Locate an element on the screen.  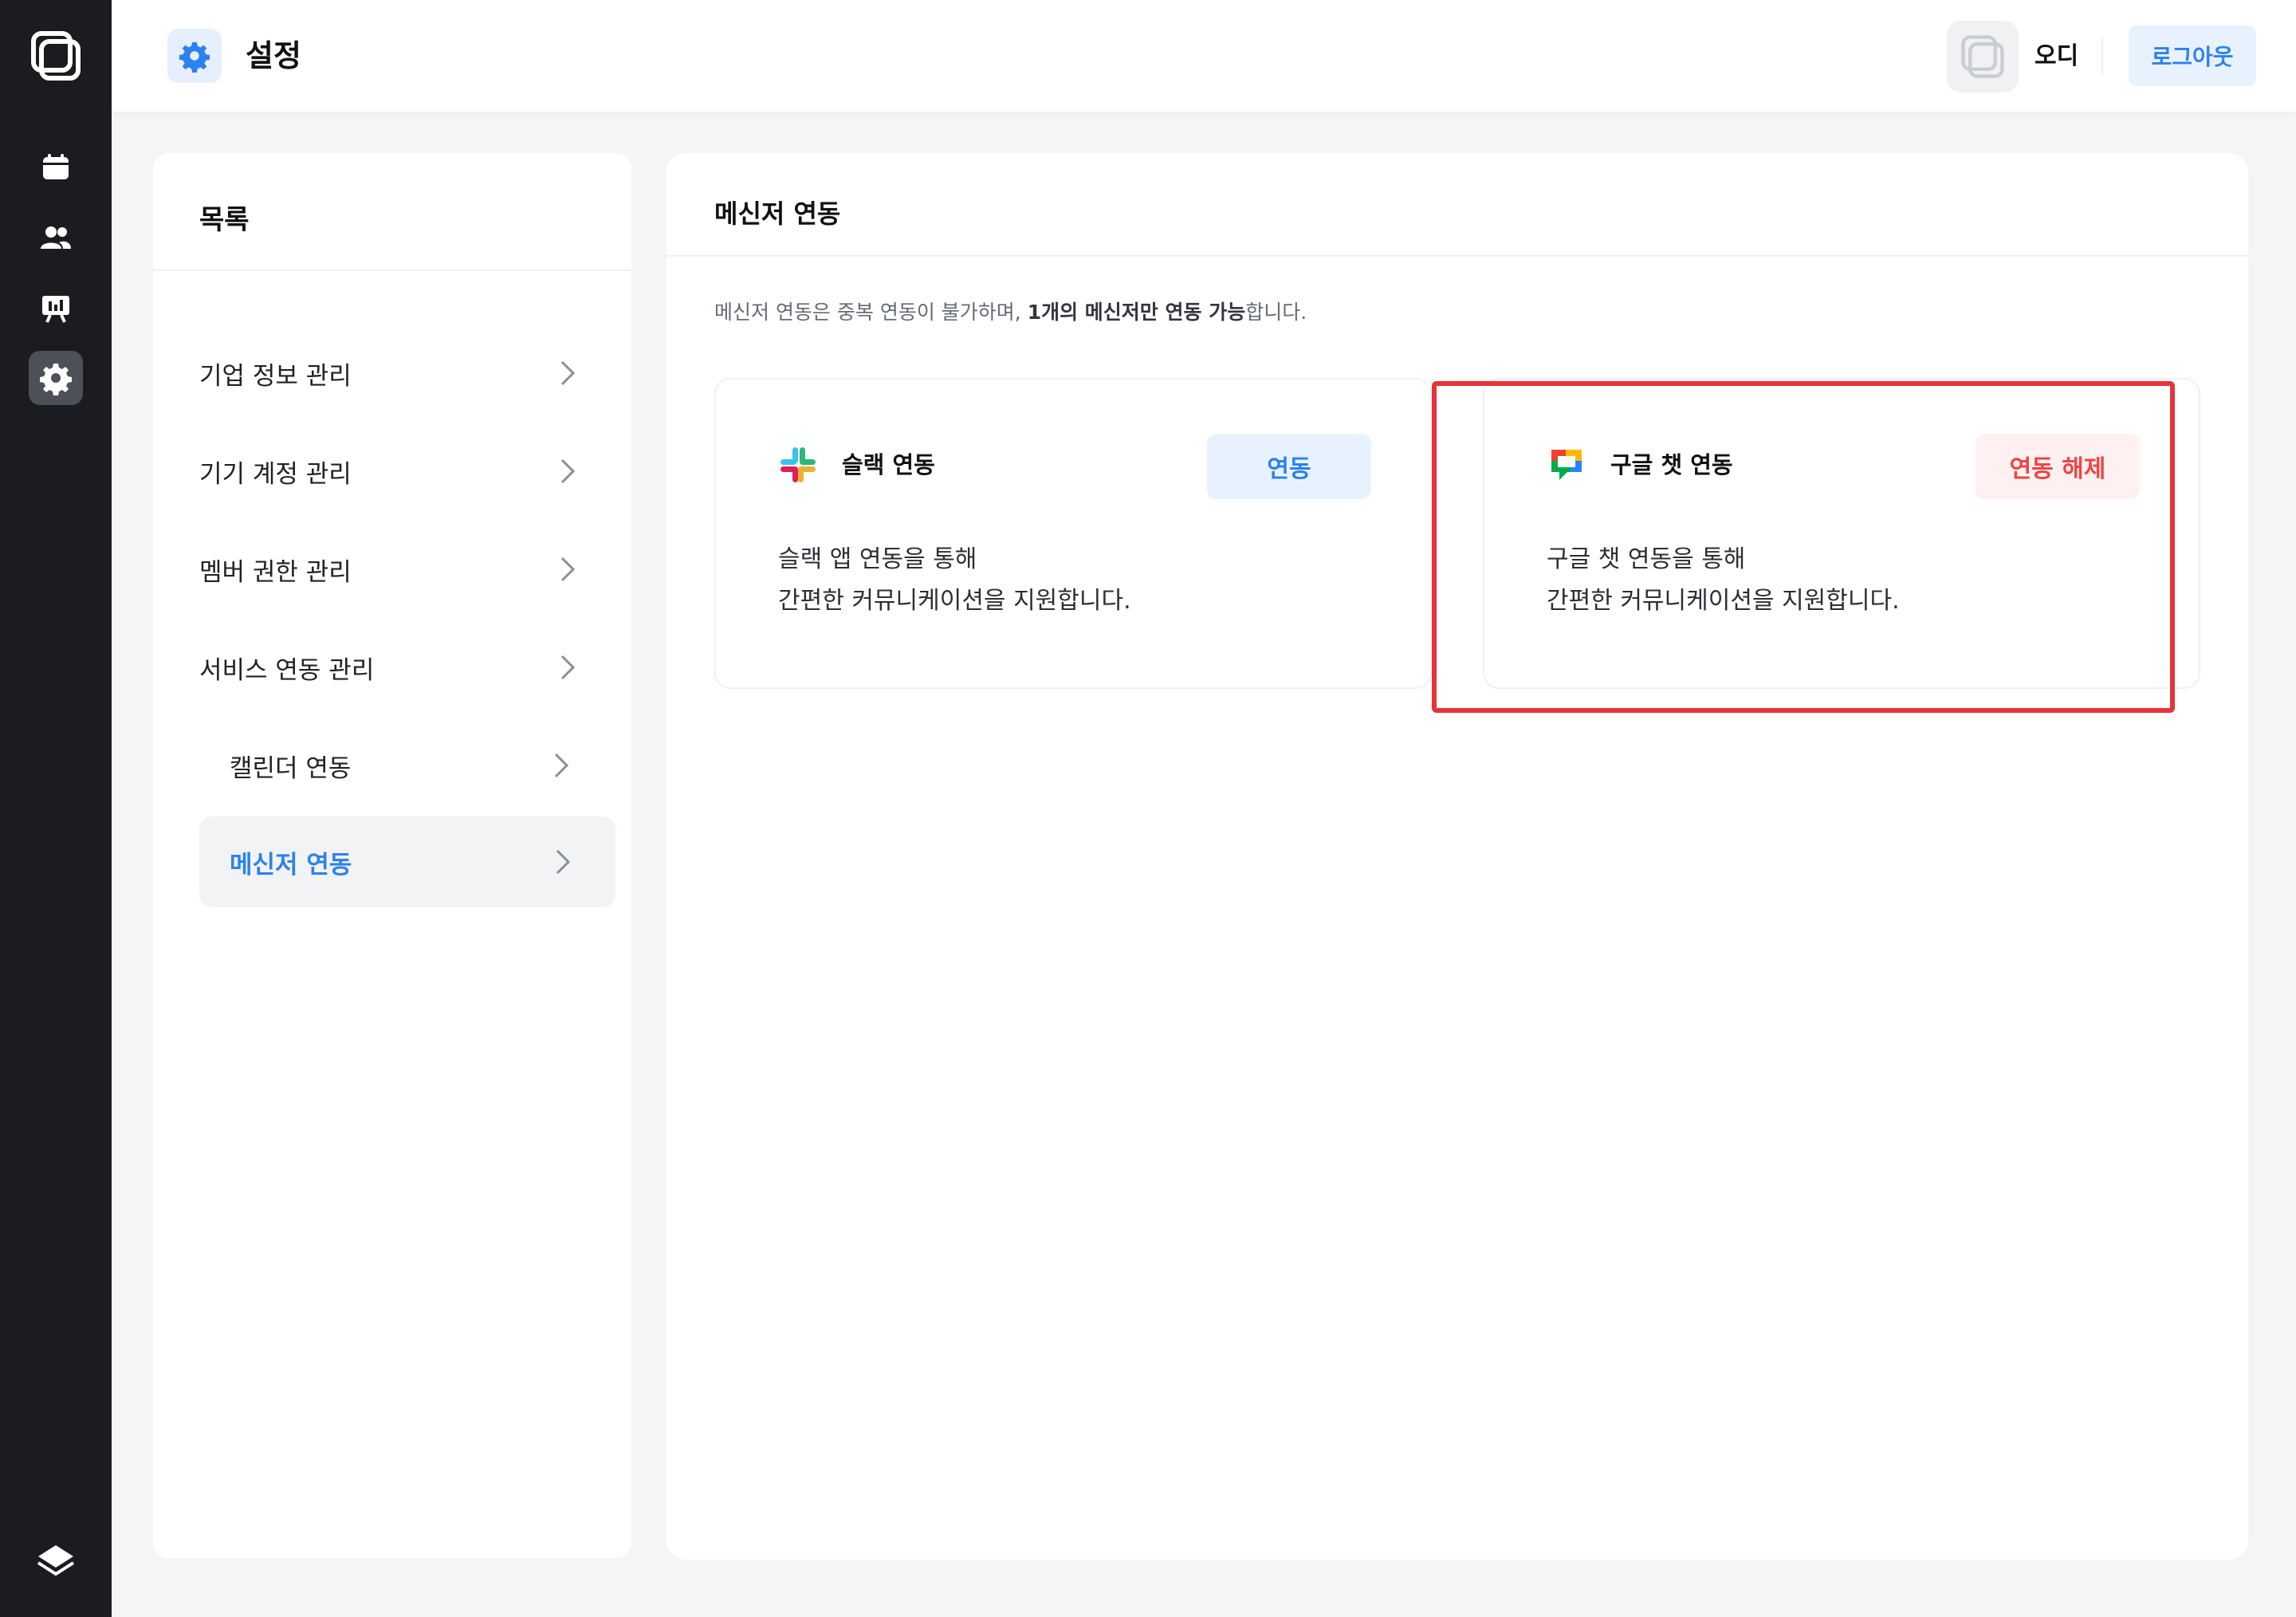
slack-connect-button: 연동 is located at coordinates (1289, 467).